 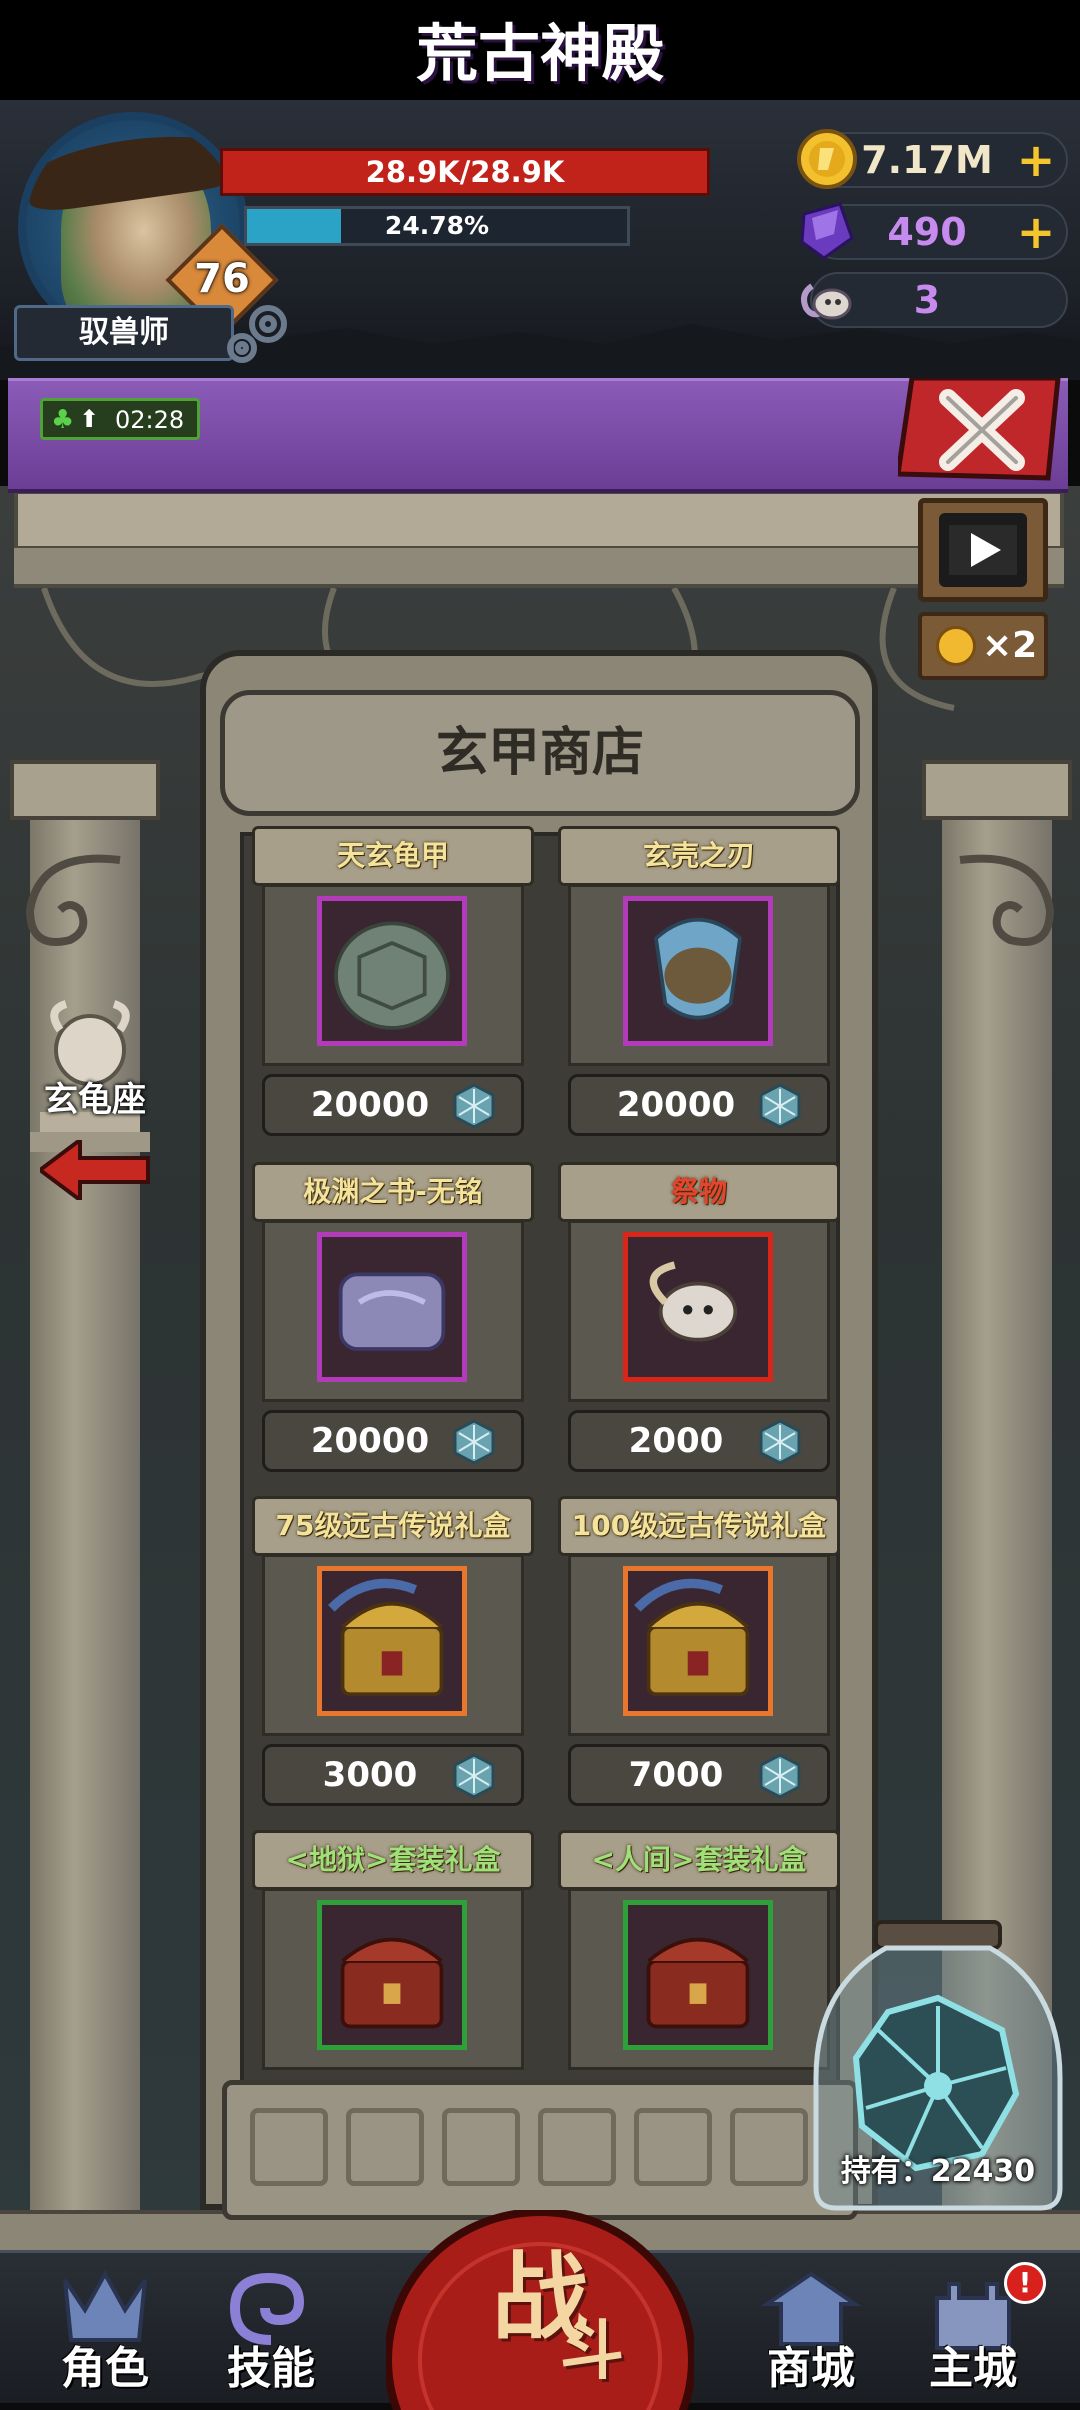 I want to click on double-reward-label: ×2, so click(x=1010, y=645).